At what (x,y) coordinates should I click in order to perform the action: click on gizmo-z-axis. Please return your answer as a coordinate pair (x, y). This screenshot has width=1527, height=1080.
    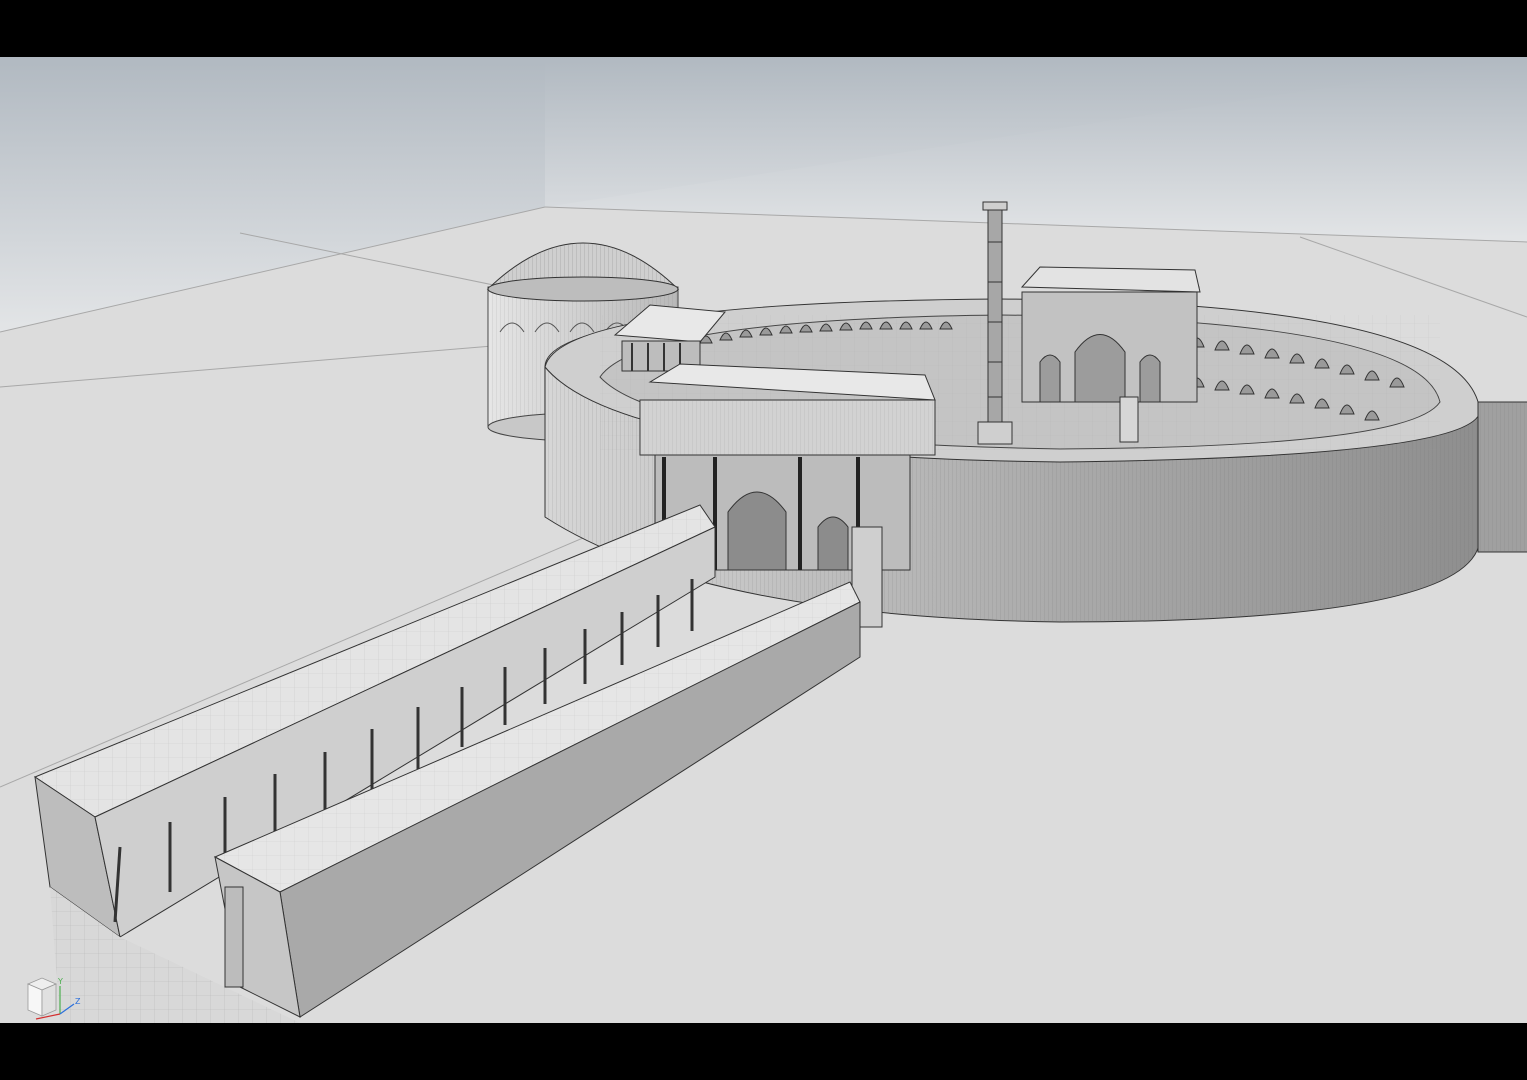
    Looking at the image, I should click on (67, 1009).